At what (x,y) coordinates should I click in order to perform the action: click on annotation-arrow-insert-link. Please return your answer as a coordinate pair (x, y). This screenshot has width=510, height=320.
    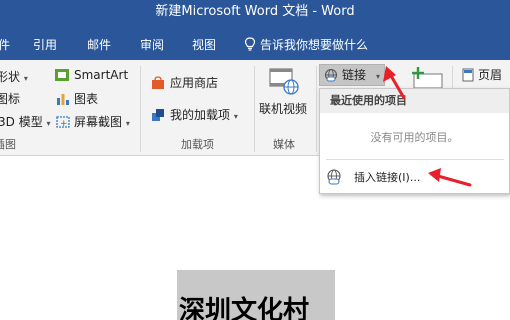
    Looking at the image, I should click on (450, 177).